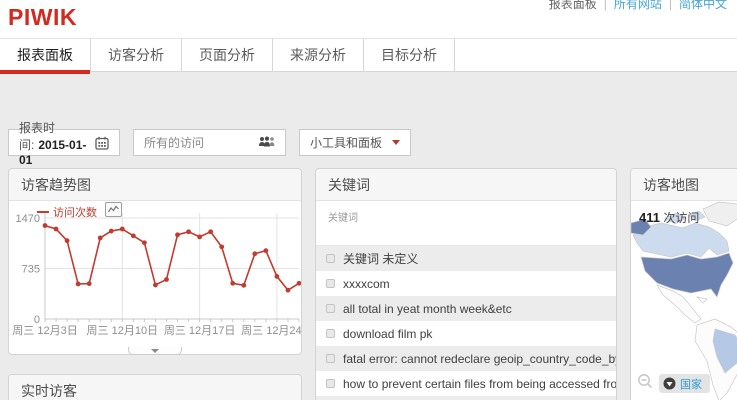 This screenshot has width=737, height=400. I want to click on svg-text: 周三 12月3日, so click(44, 330).